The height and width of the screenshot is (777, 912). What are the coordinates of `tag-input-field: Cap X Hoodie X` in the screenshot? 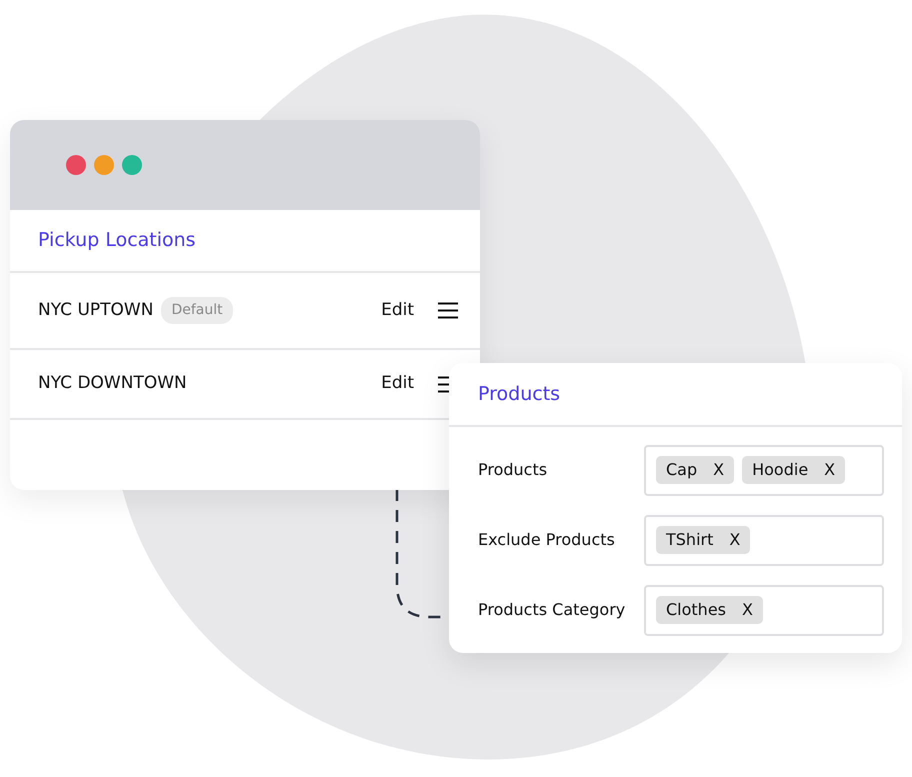 It's located at (764, 470).